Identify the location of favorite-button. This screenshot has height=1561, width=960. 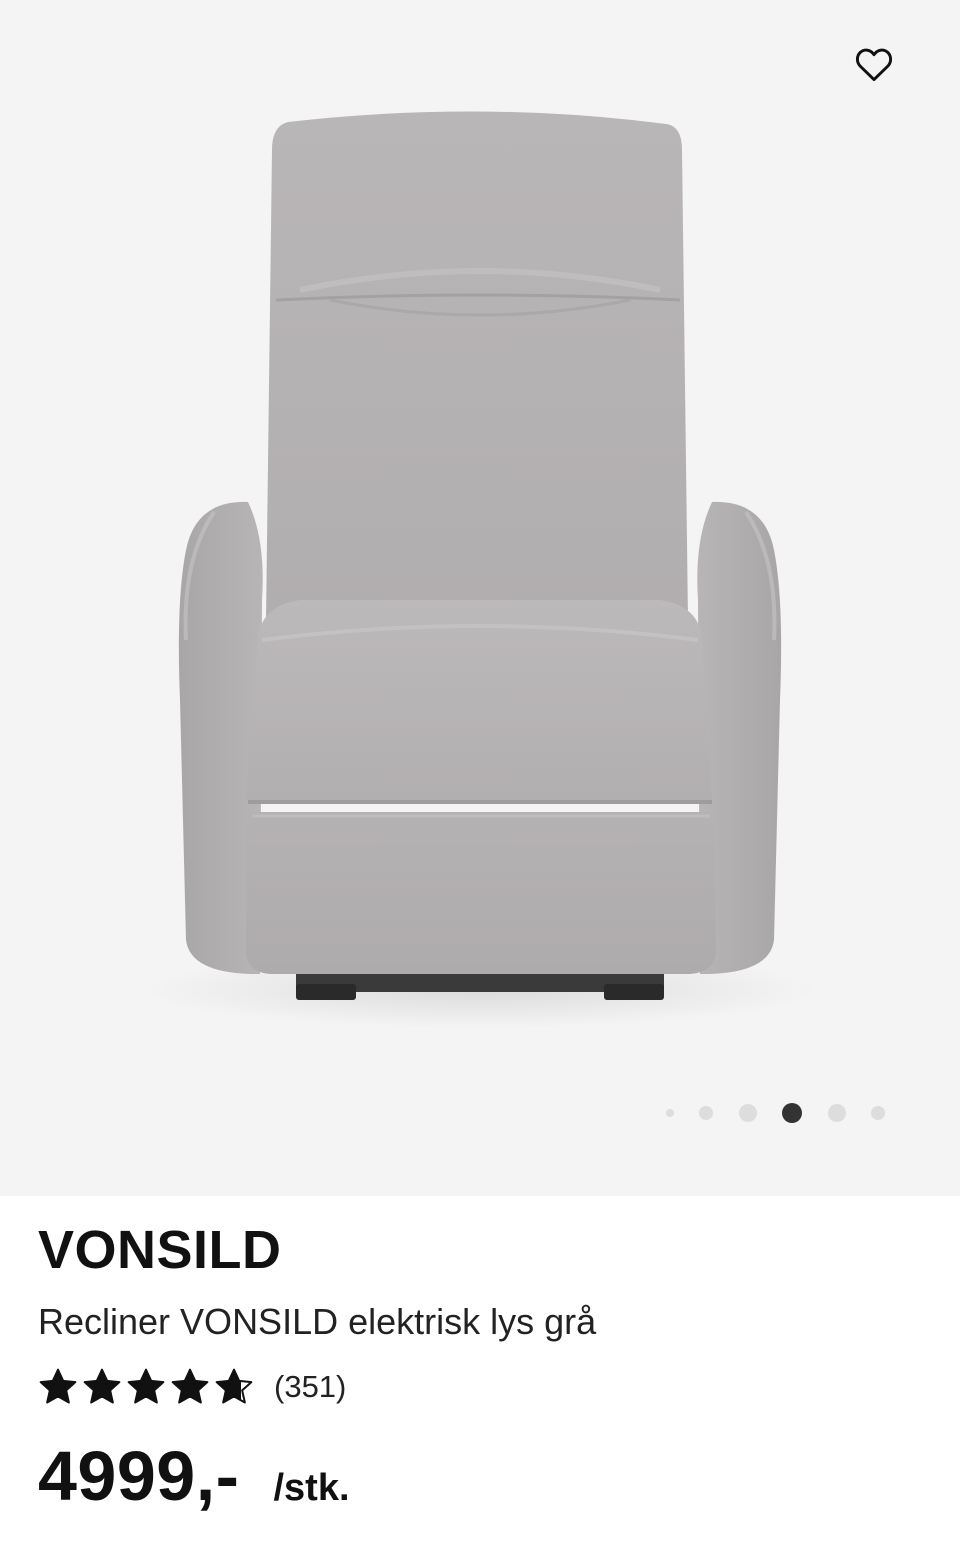
(874, 64).